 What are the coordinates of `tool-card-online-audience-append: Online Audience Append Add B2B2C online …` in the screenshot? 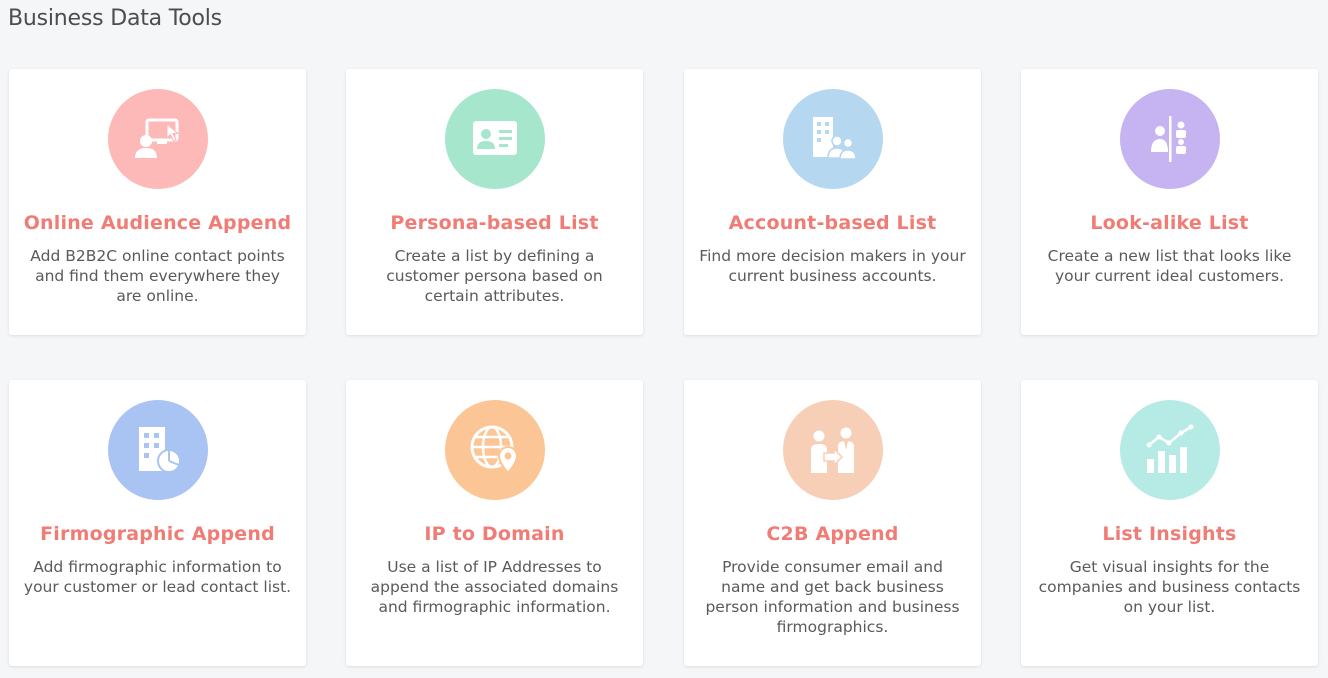 It's located at (157, 202).